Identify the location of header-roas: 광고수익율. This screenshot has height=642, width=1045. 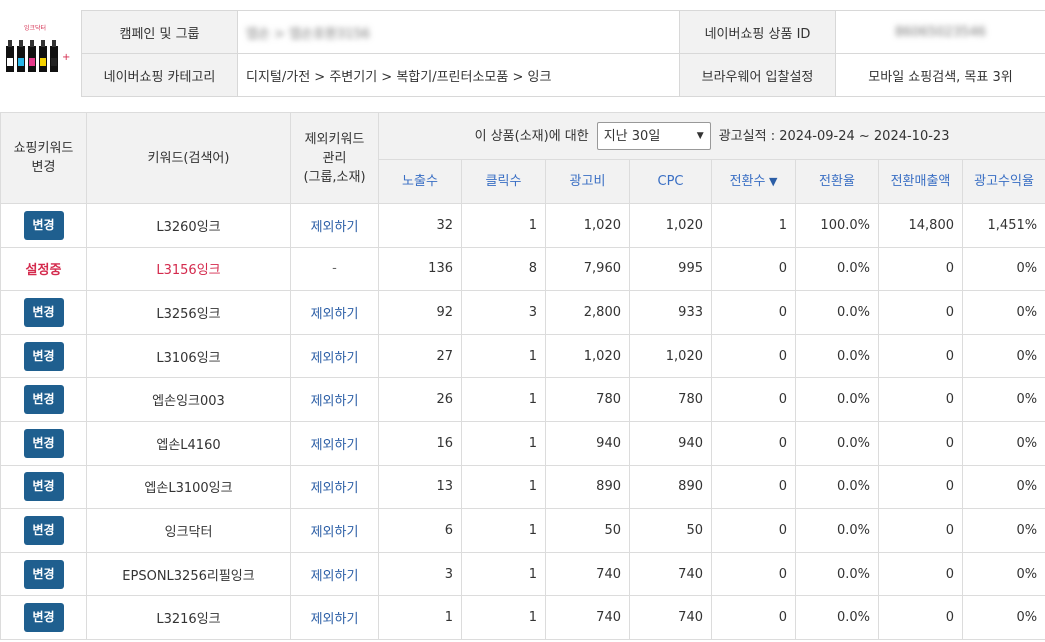
(1003, 181).